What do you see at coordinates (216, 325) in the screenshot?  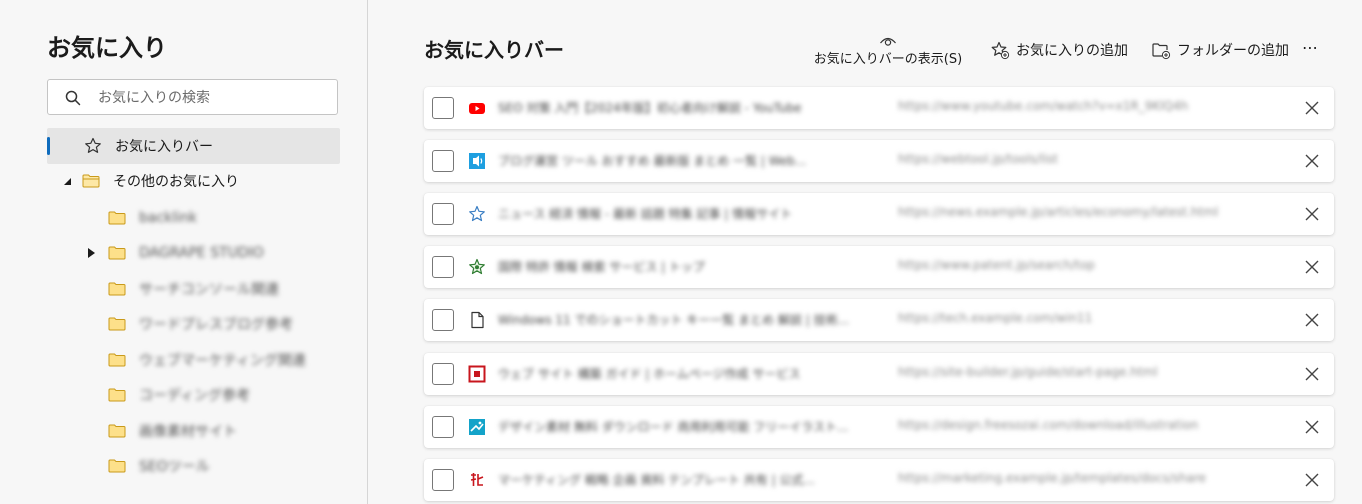 I see `sidebar-item-label: ワードプレスブログ参考` at bounding box center [216, 325].